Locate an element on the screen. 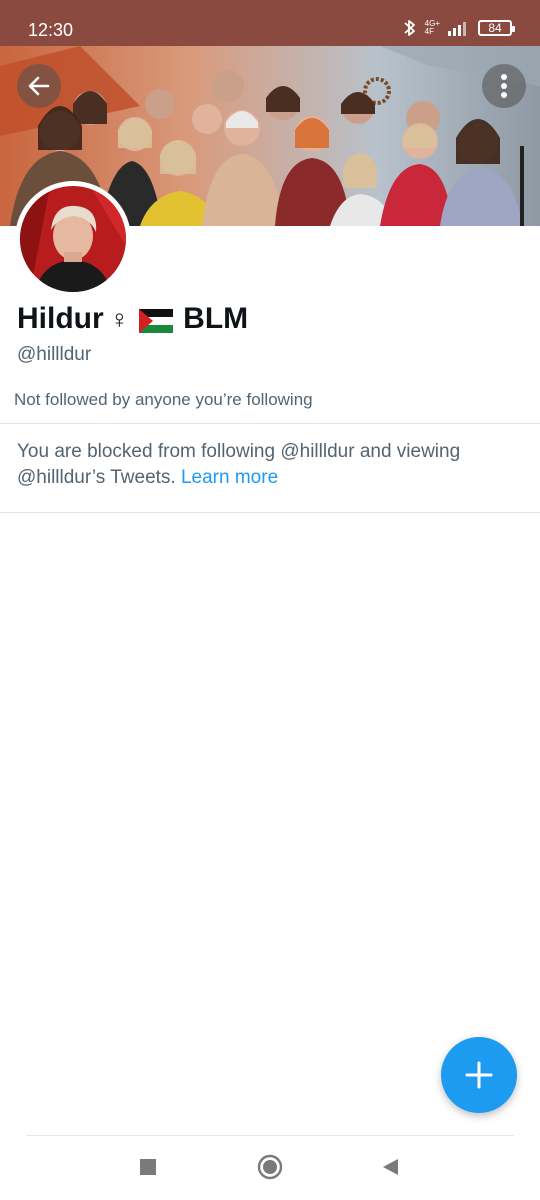 The image size is (540, 1200). back-nav-button is located at coordinates (390, 1167).